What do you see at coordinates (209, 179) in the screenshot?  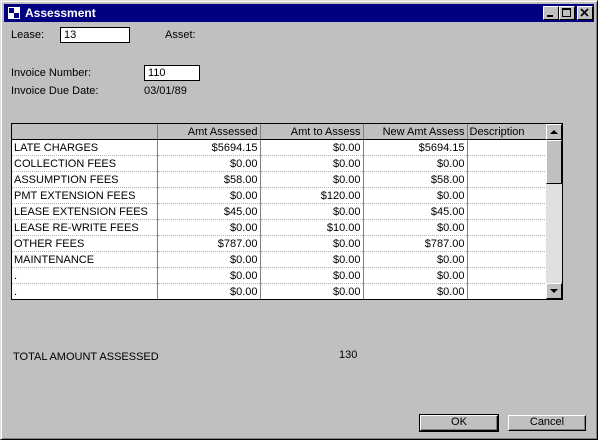 I see `amt-assessed-cell: $58.00` at bounding box center [209, 179].